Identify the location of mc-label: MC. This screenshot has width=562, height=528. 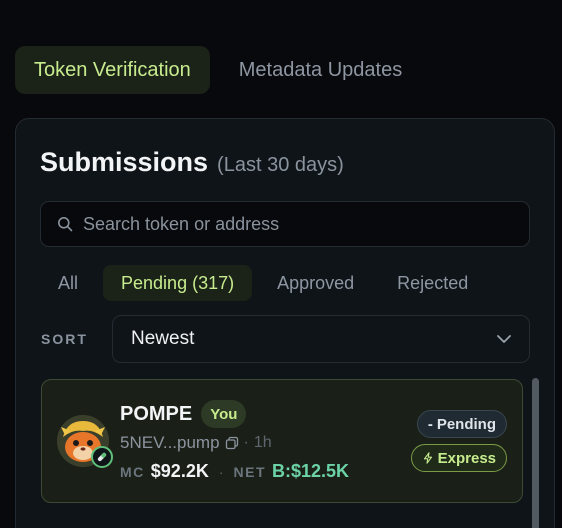
(132, 471).